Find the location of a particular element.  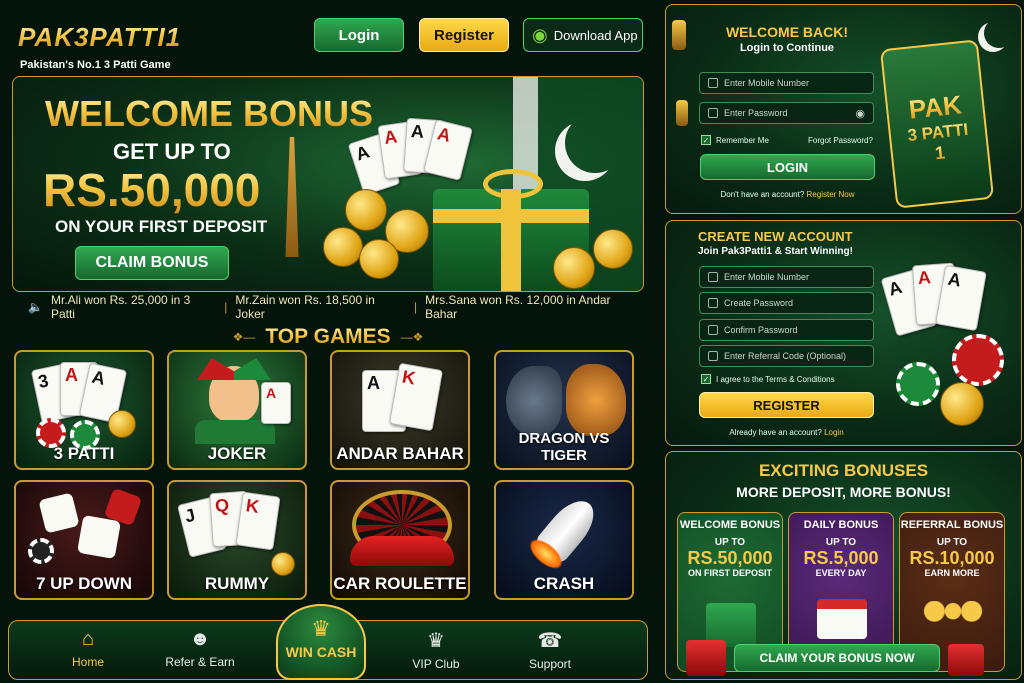

login-password-input: Enter Password ◉ is located at coordinates (786, 113).